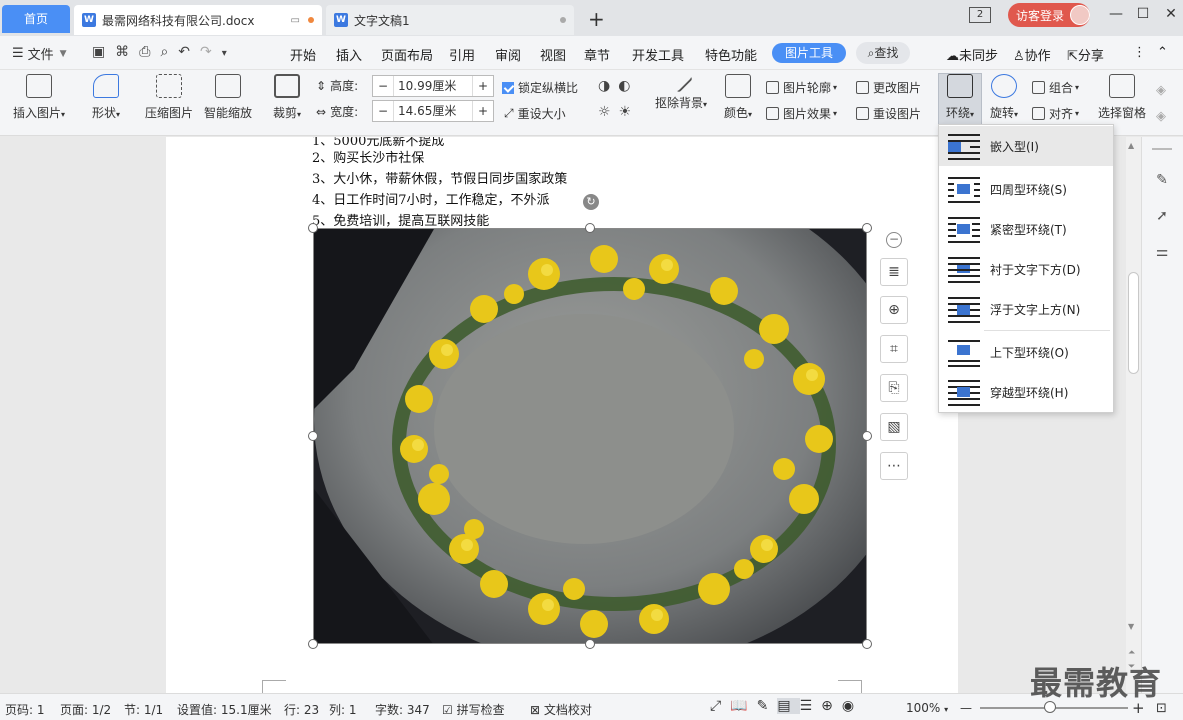  Describe the element at coordinates (867, 644) in the screenshot. I see `resize-handle-bottom-right` at that location.